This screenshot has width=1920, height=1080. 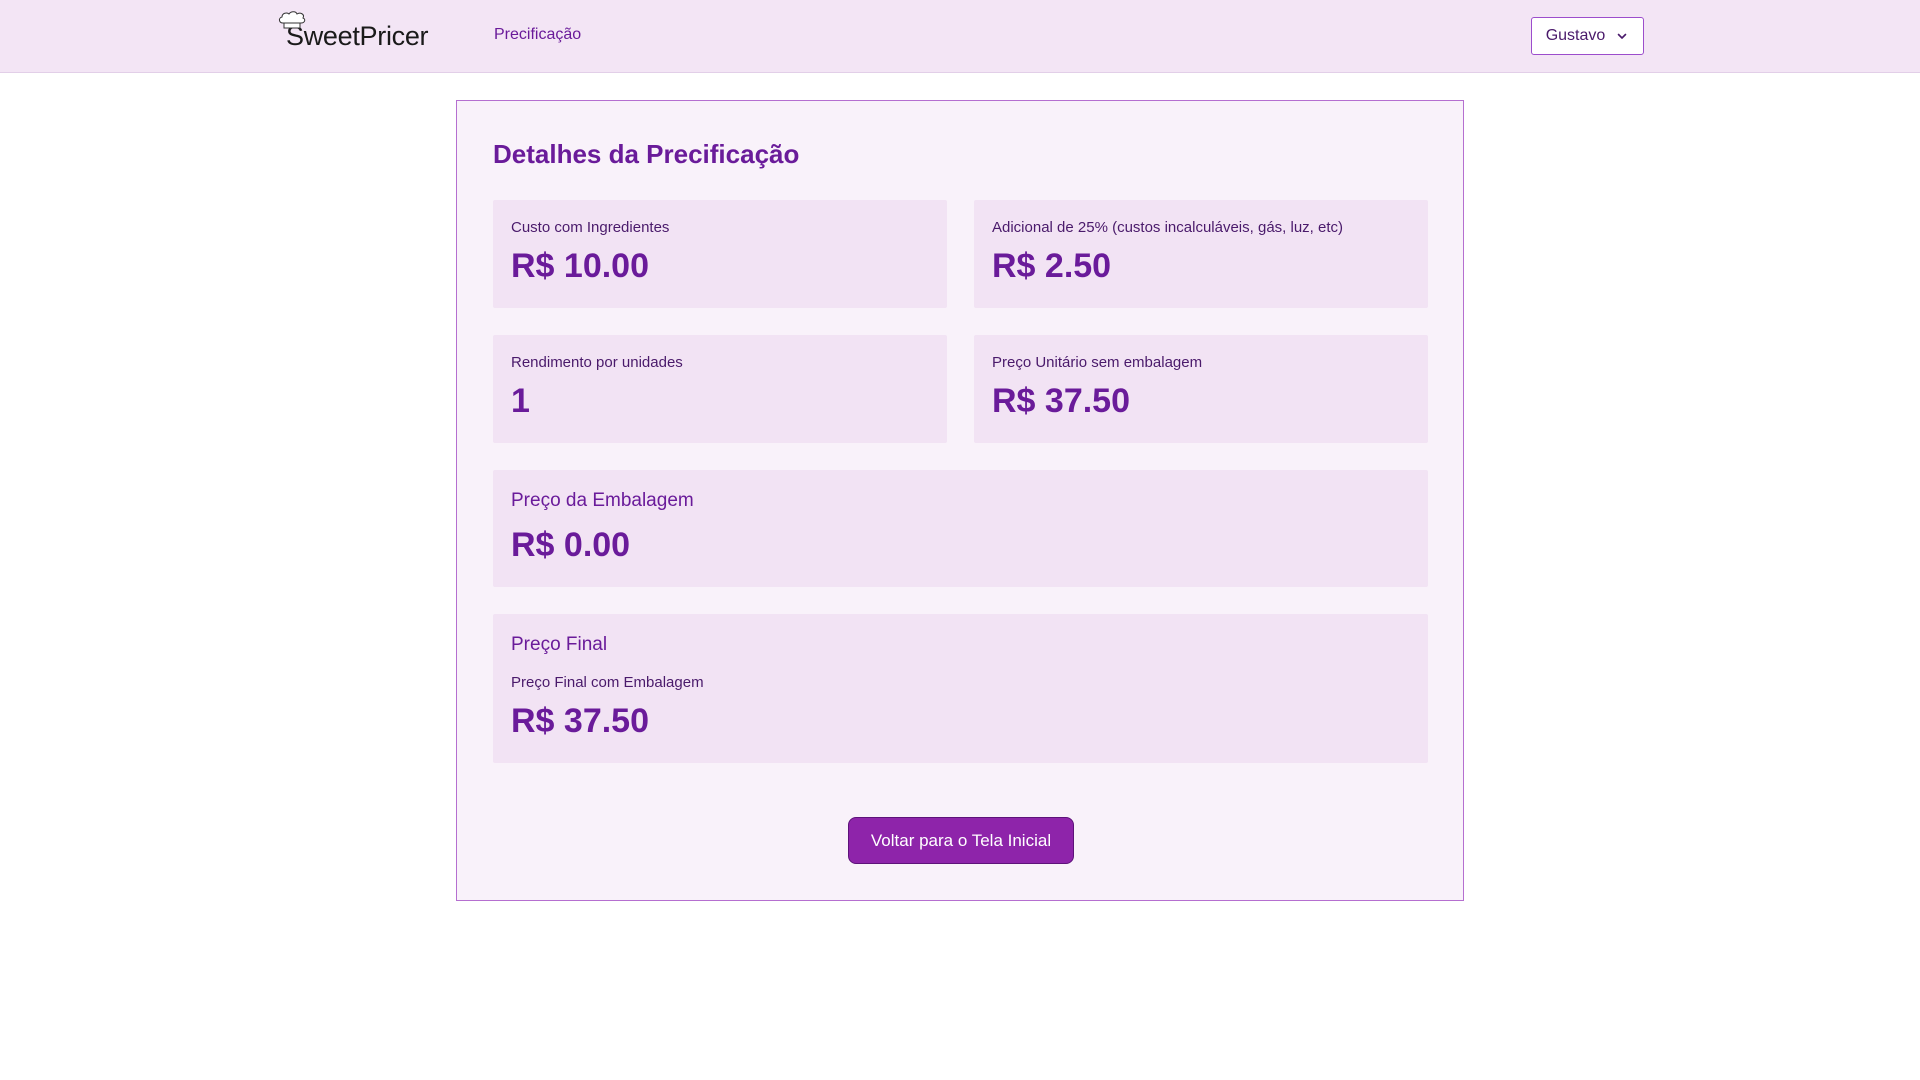 I want to click on chevron-down-icon, so click(x=1622, y=36).